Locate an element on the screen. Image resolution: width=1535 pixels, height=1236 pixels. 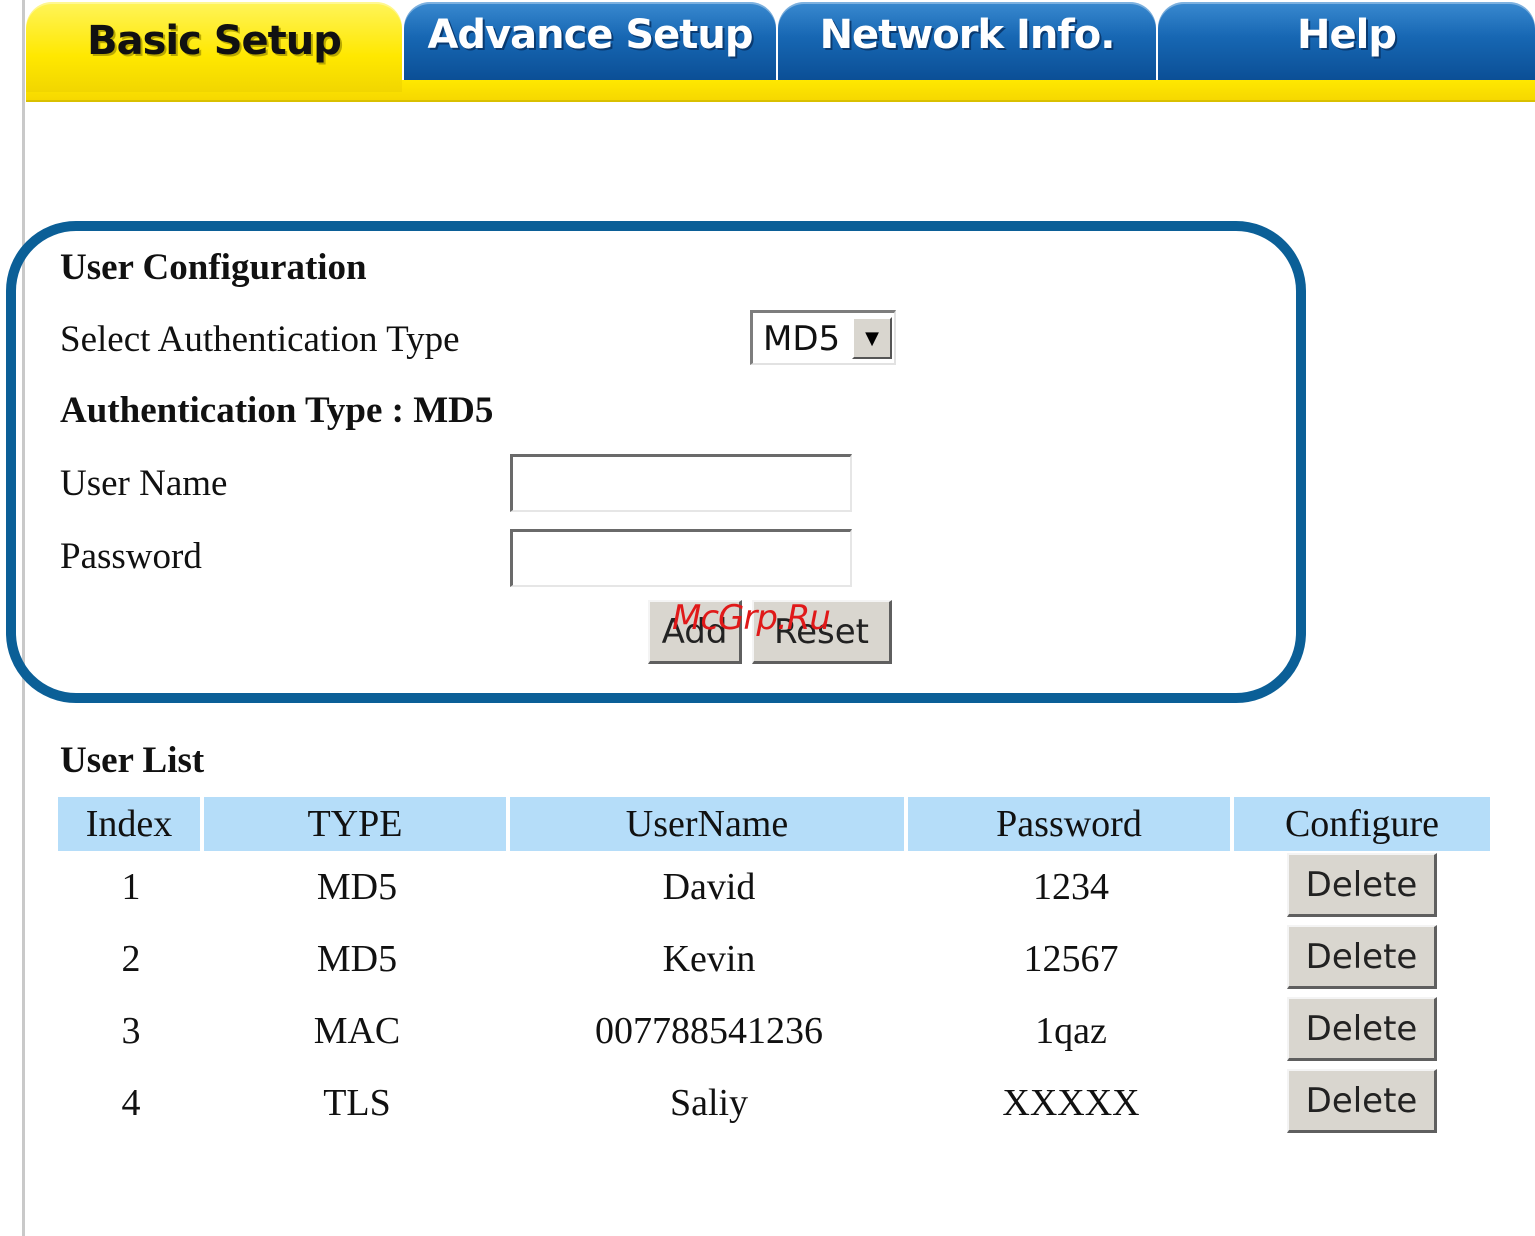
table-row: 2 MD5 Kevin 12567 Delete is located at coordinates (774, 959).